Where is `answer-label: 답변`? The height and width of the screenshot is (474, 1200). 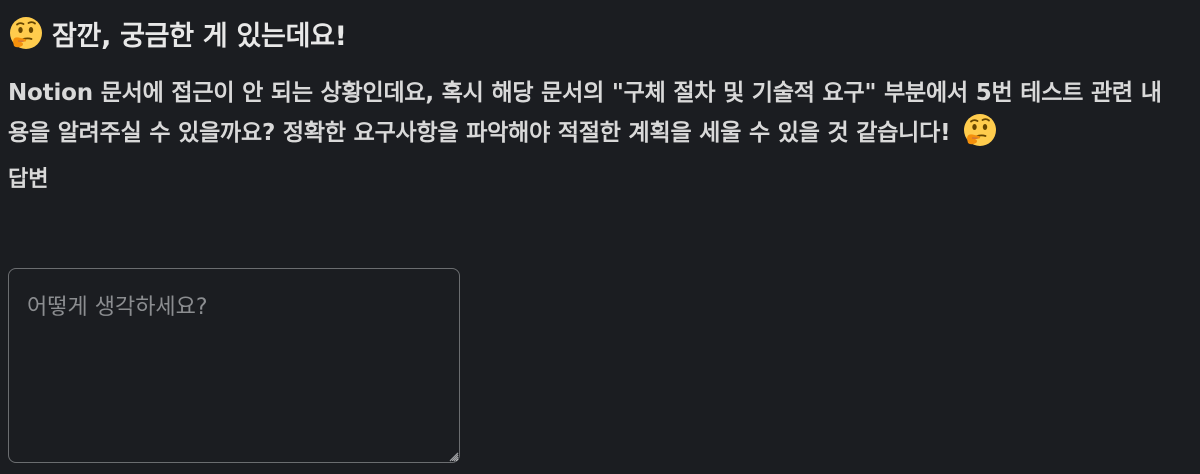 answer-label: 답변 is located at coordinates (28, 179).